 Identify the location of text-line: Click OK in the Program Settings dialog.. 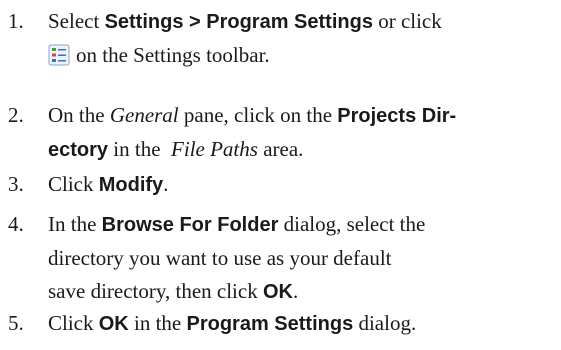
(300, 324).